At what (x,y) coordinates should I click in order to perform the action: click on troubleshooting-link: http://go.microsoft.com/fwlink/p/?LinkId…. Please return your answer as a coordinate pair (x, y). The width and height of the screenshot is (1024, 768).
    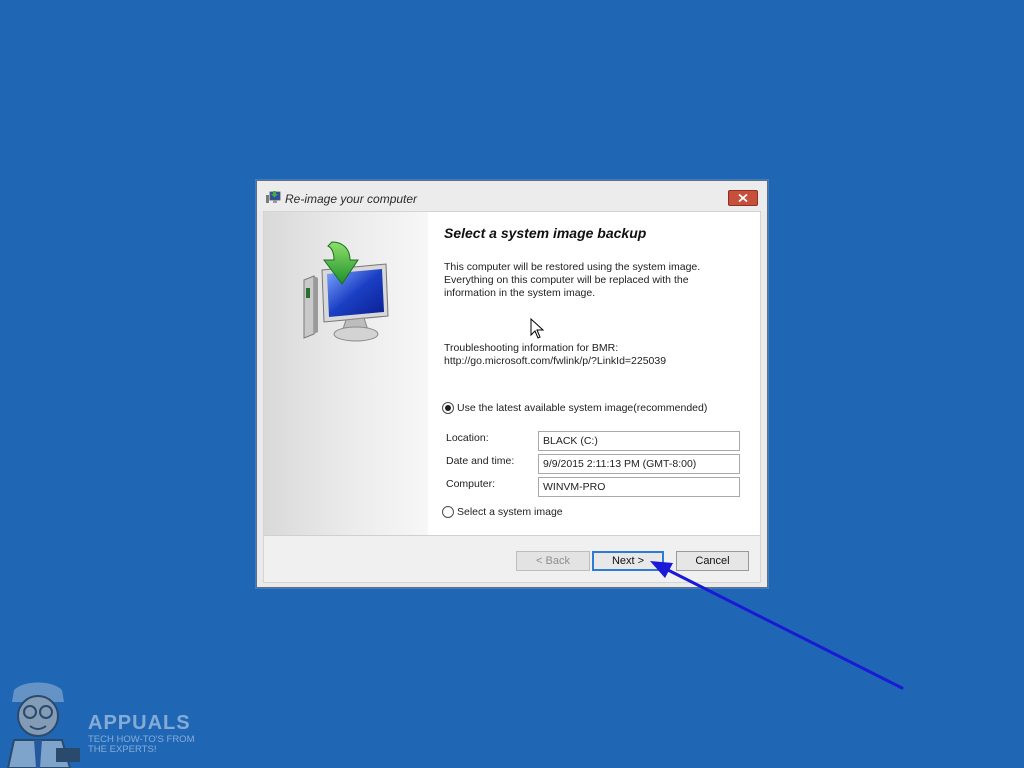
    Looking at the image, I should click on (555, 361).